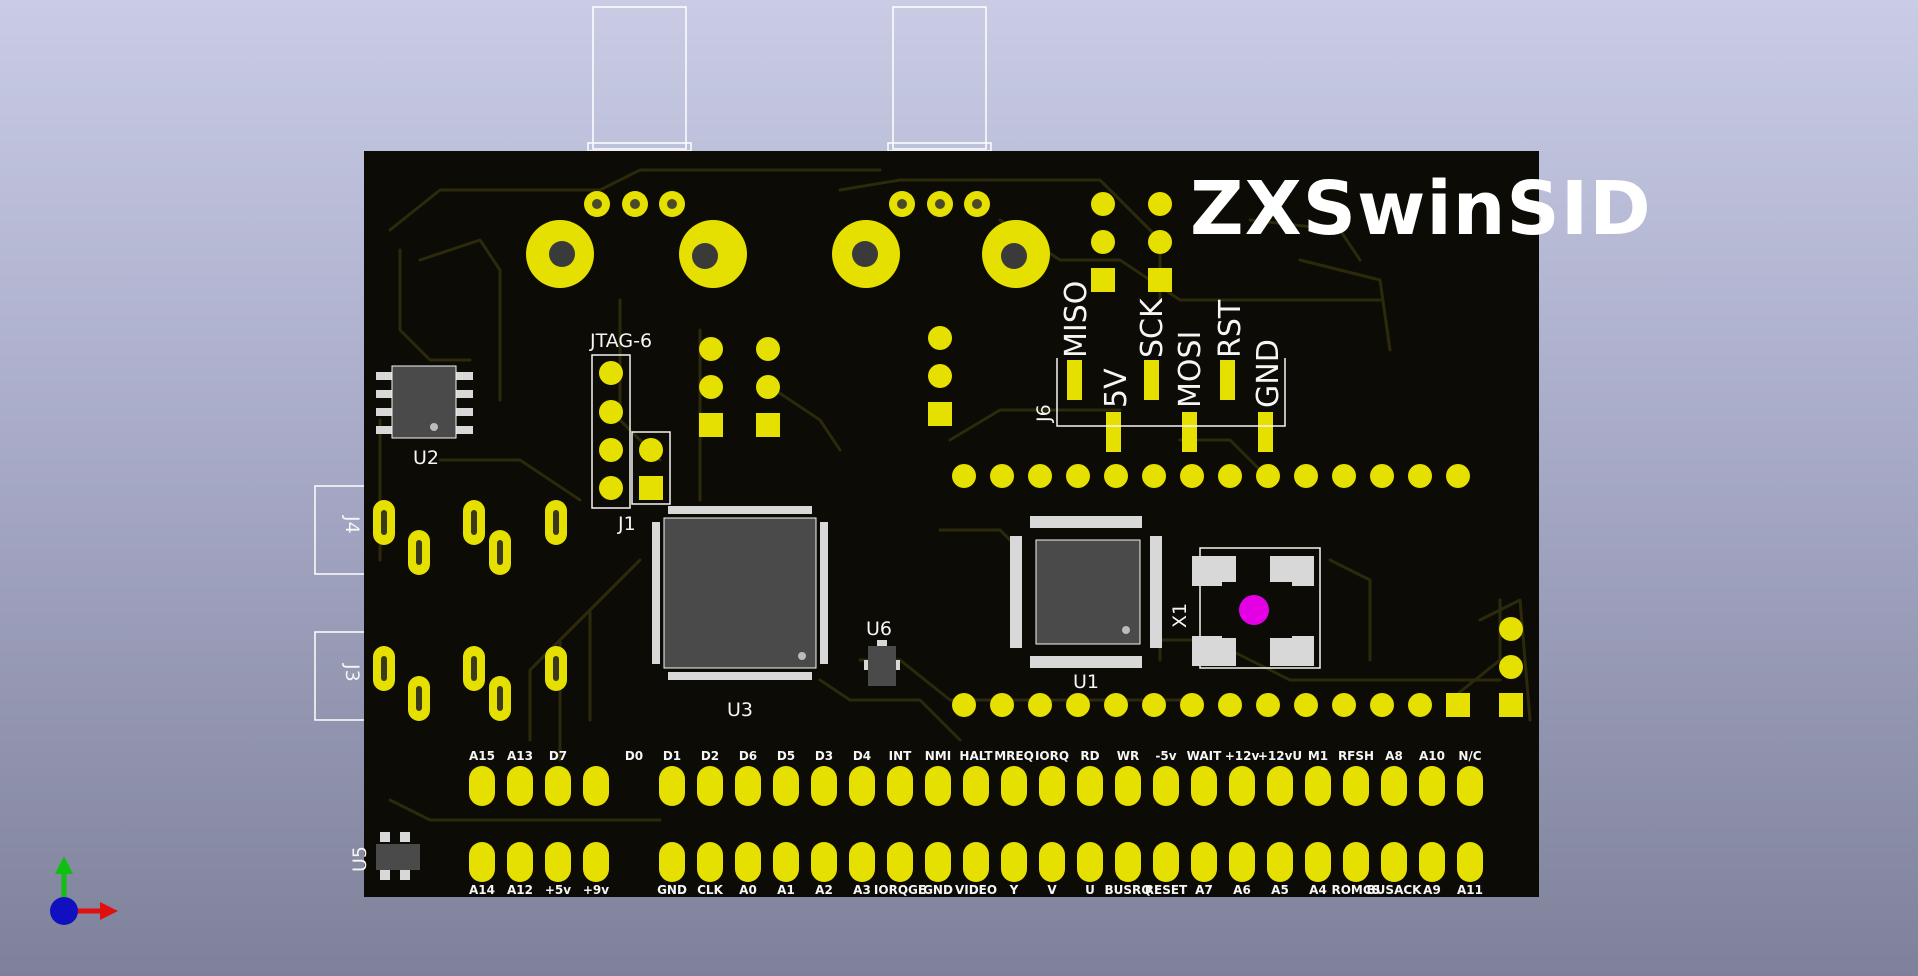 Image resolution: width=1918 pixels, height=976 pixels. I want to click on edge-label-top: N/C, so click(1469, 756).